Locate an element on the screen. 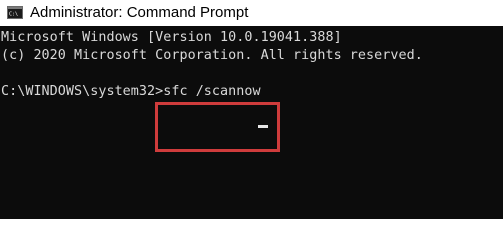 Image resolution: width=503 pixels, height=240 pixels. command-line: C:\WINDOWS\system32>sfc /scannow is located at coordinates (131, 92).